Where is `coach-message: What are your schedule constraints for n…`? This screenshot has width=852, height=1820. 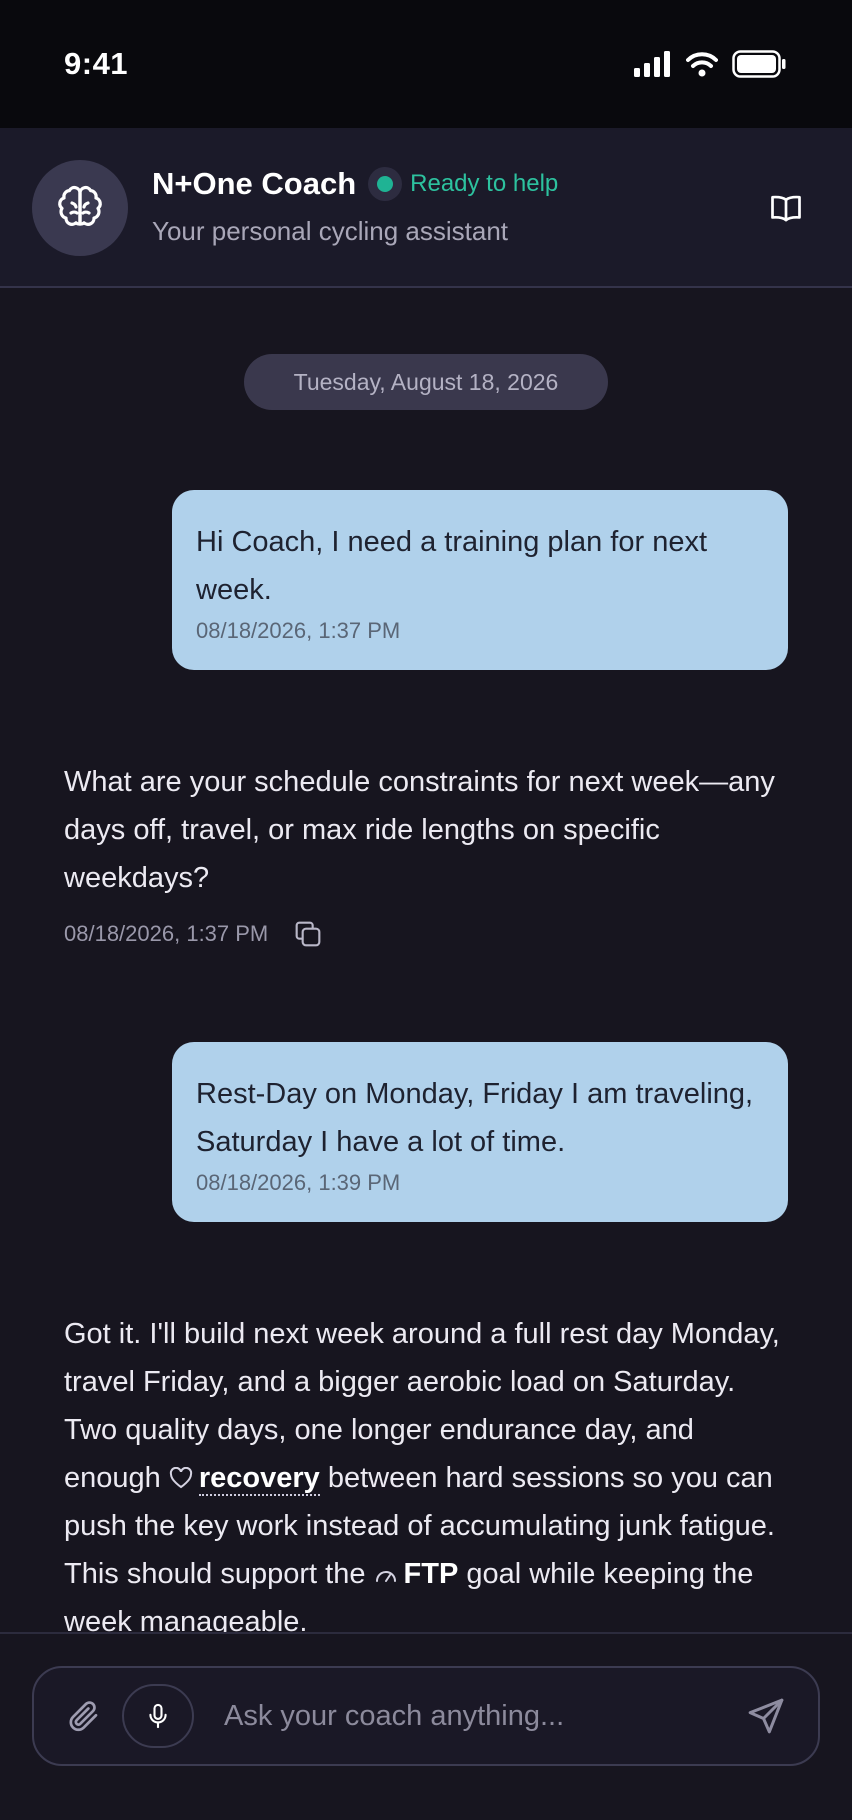 coach-message: What are your schedule constraints for n… is located at coordinates (429, 854).